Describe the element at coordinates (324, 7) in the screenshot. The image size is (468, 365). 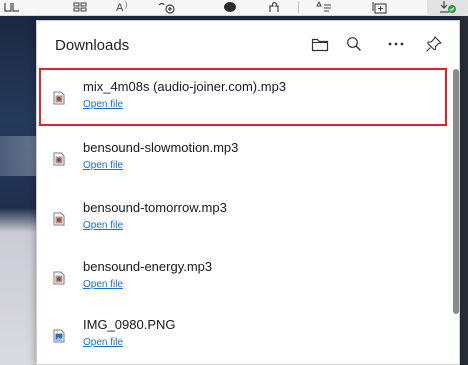
I see `favorites-icon` at that location.